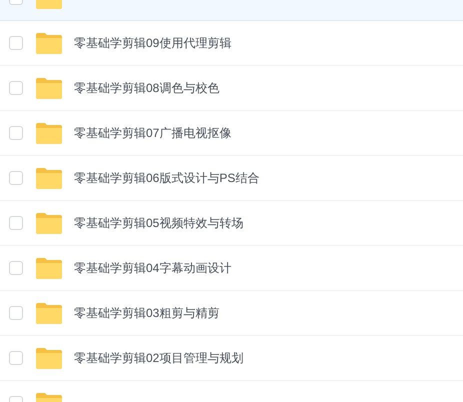 This screenshot has width=463, height=402. I want to click on file-name: 零基础学剪辑06版式设计与PS结合, so click(167, 178).